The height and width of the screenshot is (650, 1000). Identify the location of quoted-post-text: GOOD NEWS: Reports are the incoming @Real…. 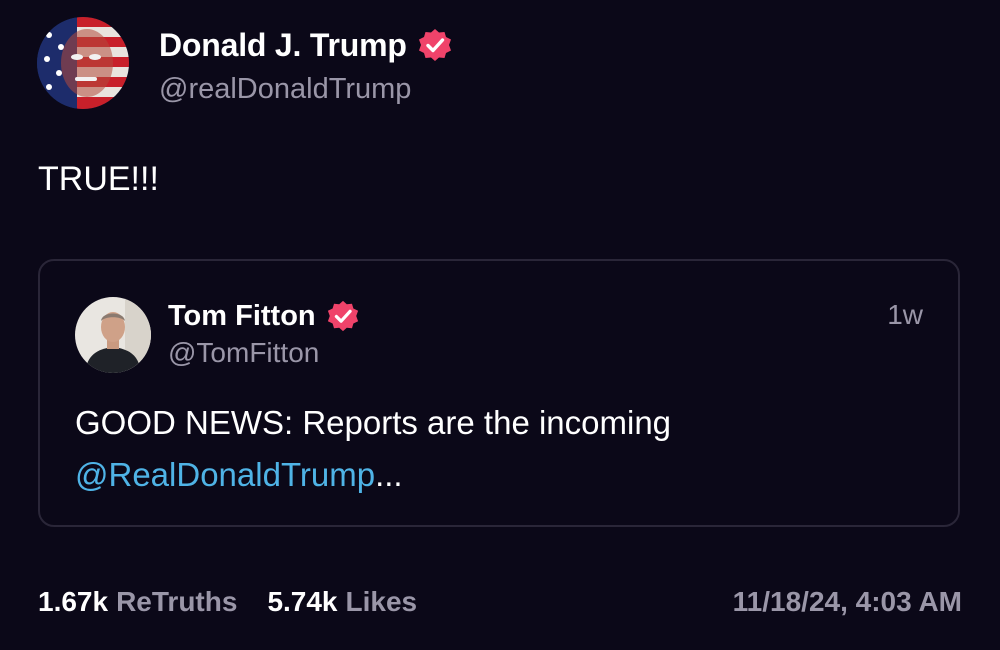
(485, 449).